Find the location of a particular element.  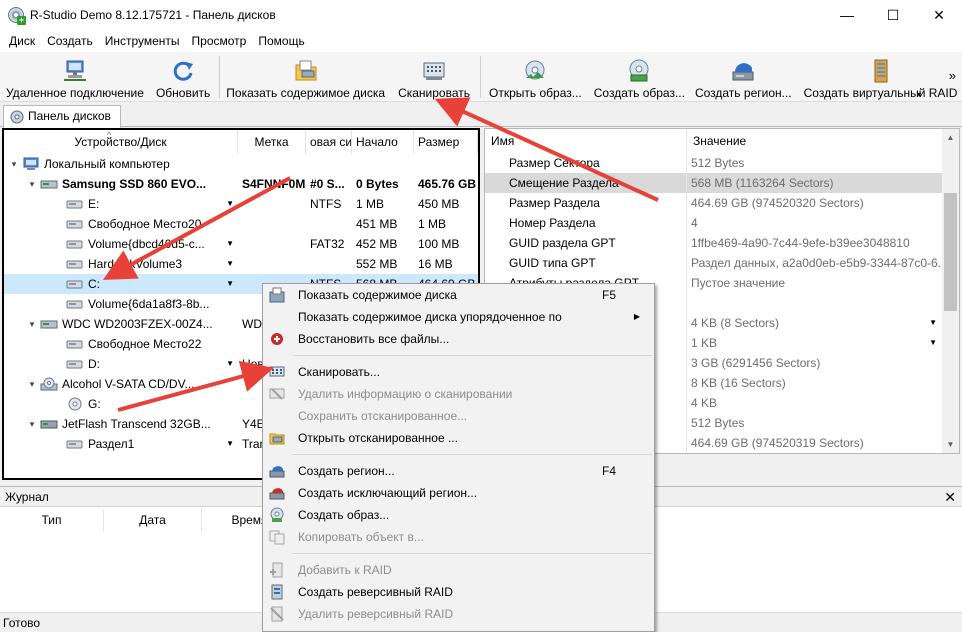

maximize-button: ☐ is located at coordinates (893, 15).